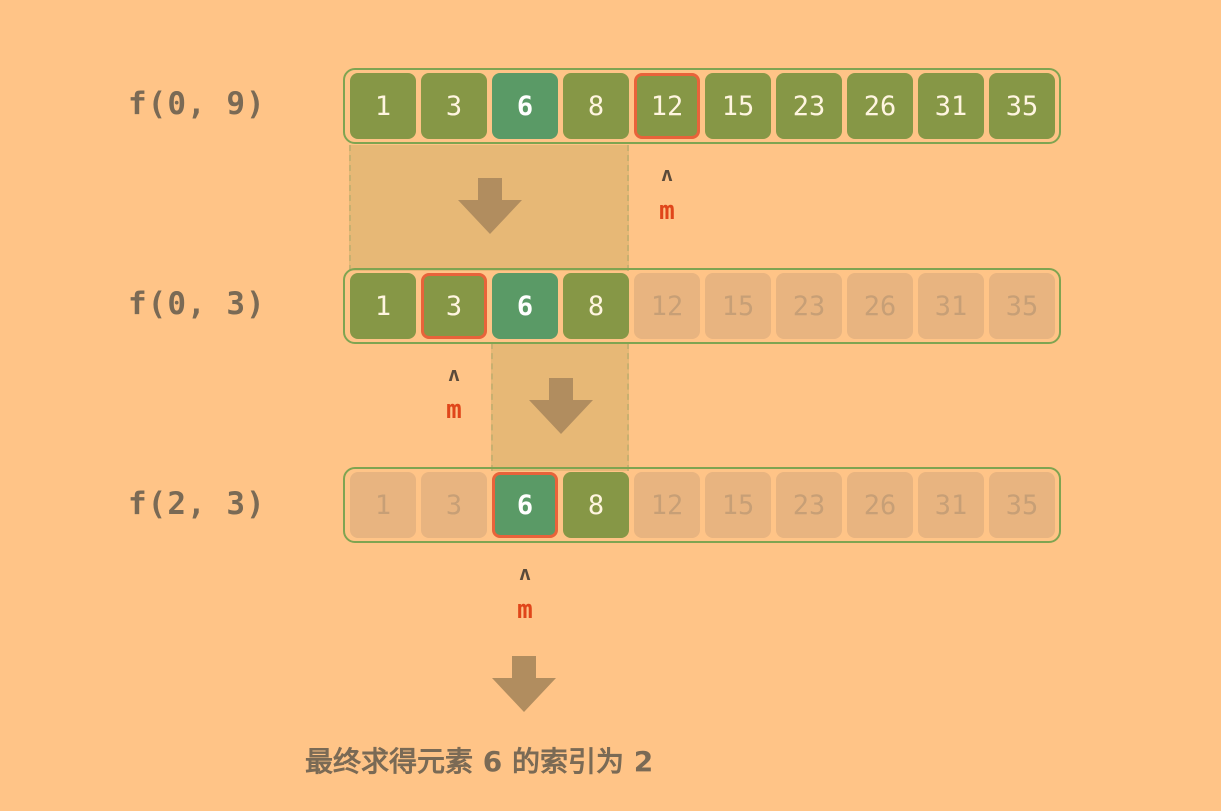 The height and width of the screenshot is (811, 1221). What do you see at coordinates (197, 304) in the screenshot?
I see `step-label-2: f(0, 3)` at bounding box center [197, 304].